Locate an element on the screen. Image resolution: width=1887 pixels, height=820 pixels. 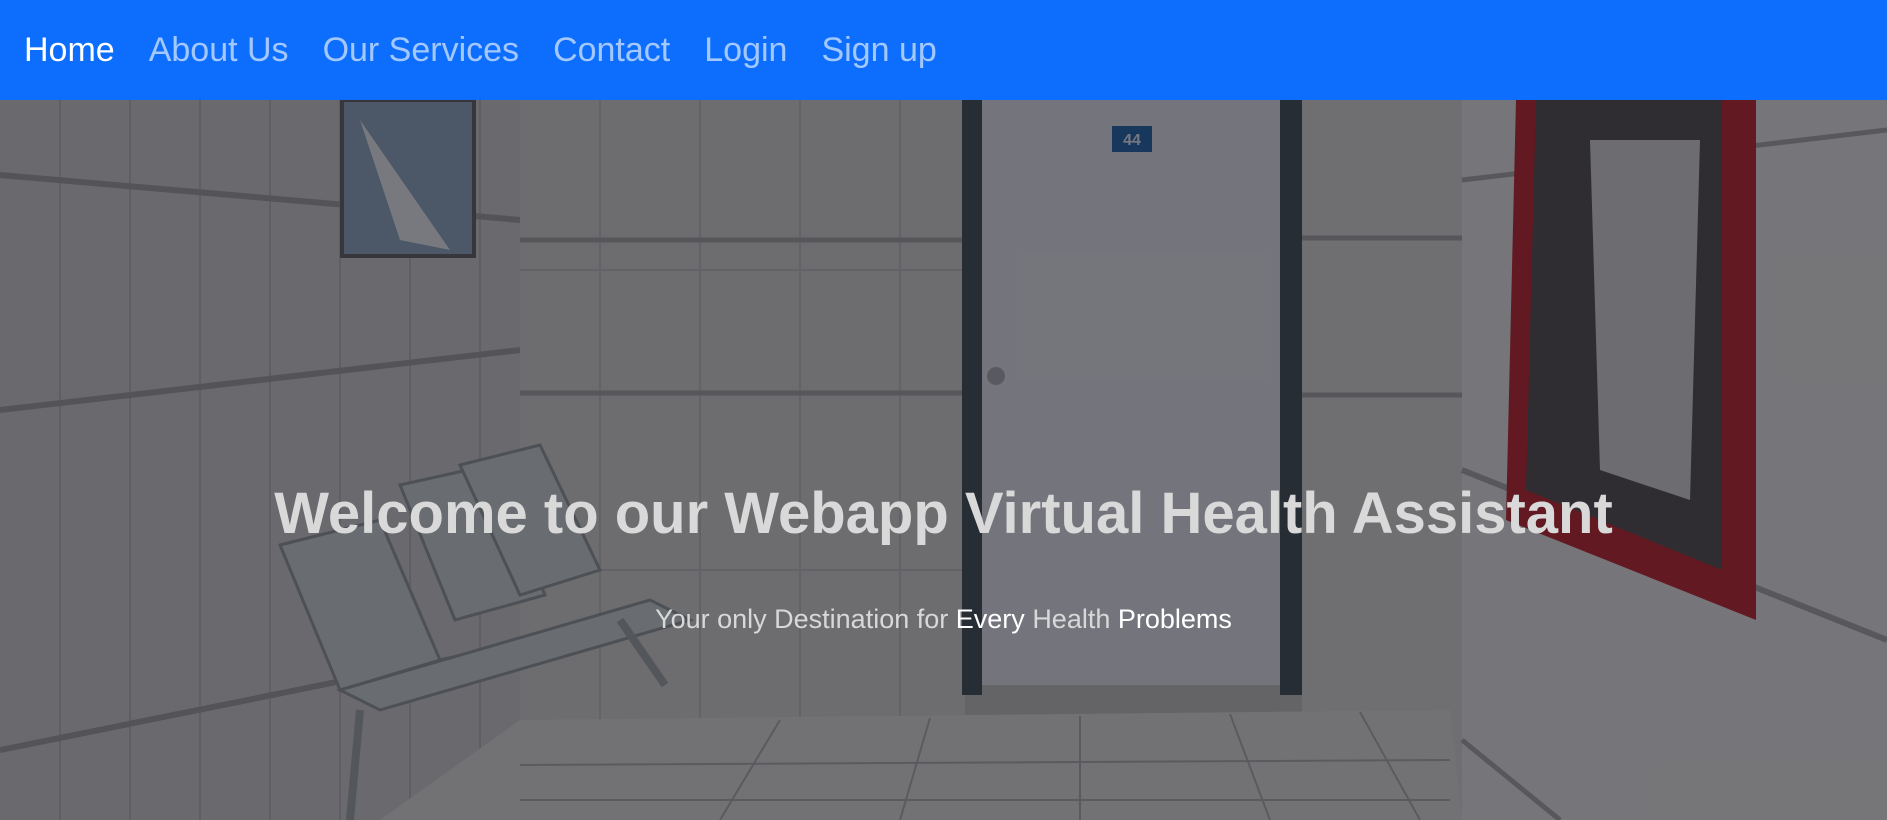
nav-signup-link: Sign up is located at coordinates (878, 50).